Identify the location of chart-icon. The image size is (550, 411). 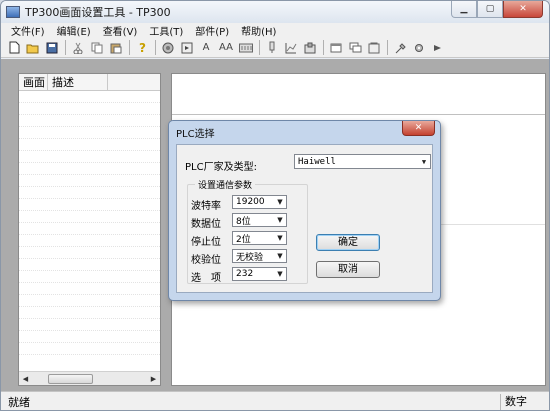
(291, 48).